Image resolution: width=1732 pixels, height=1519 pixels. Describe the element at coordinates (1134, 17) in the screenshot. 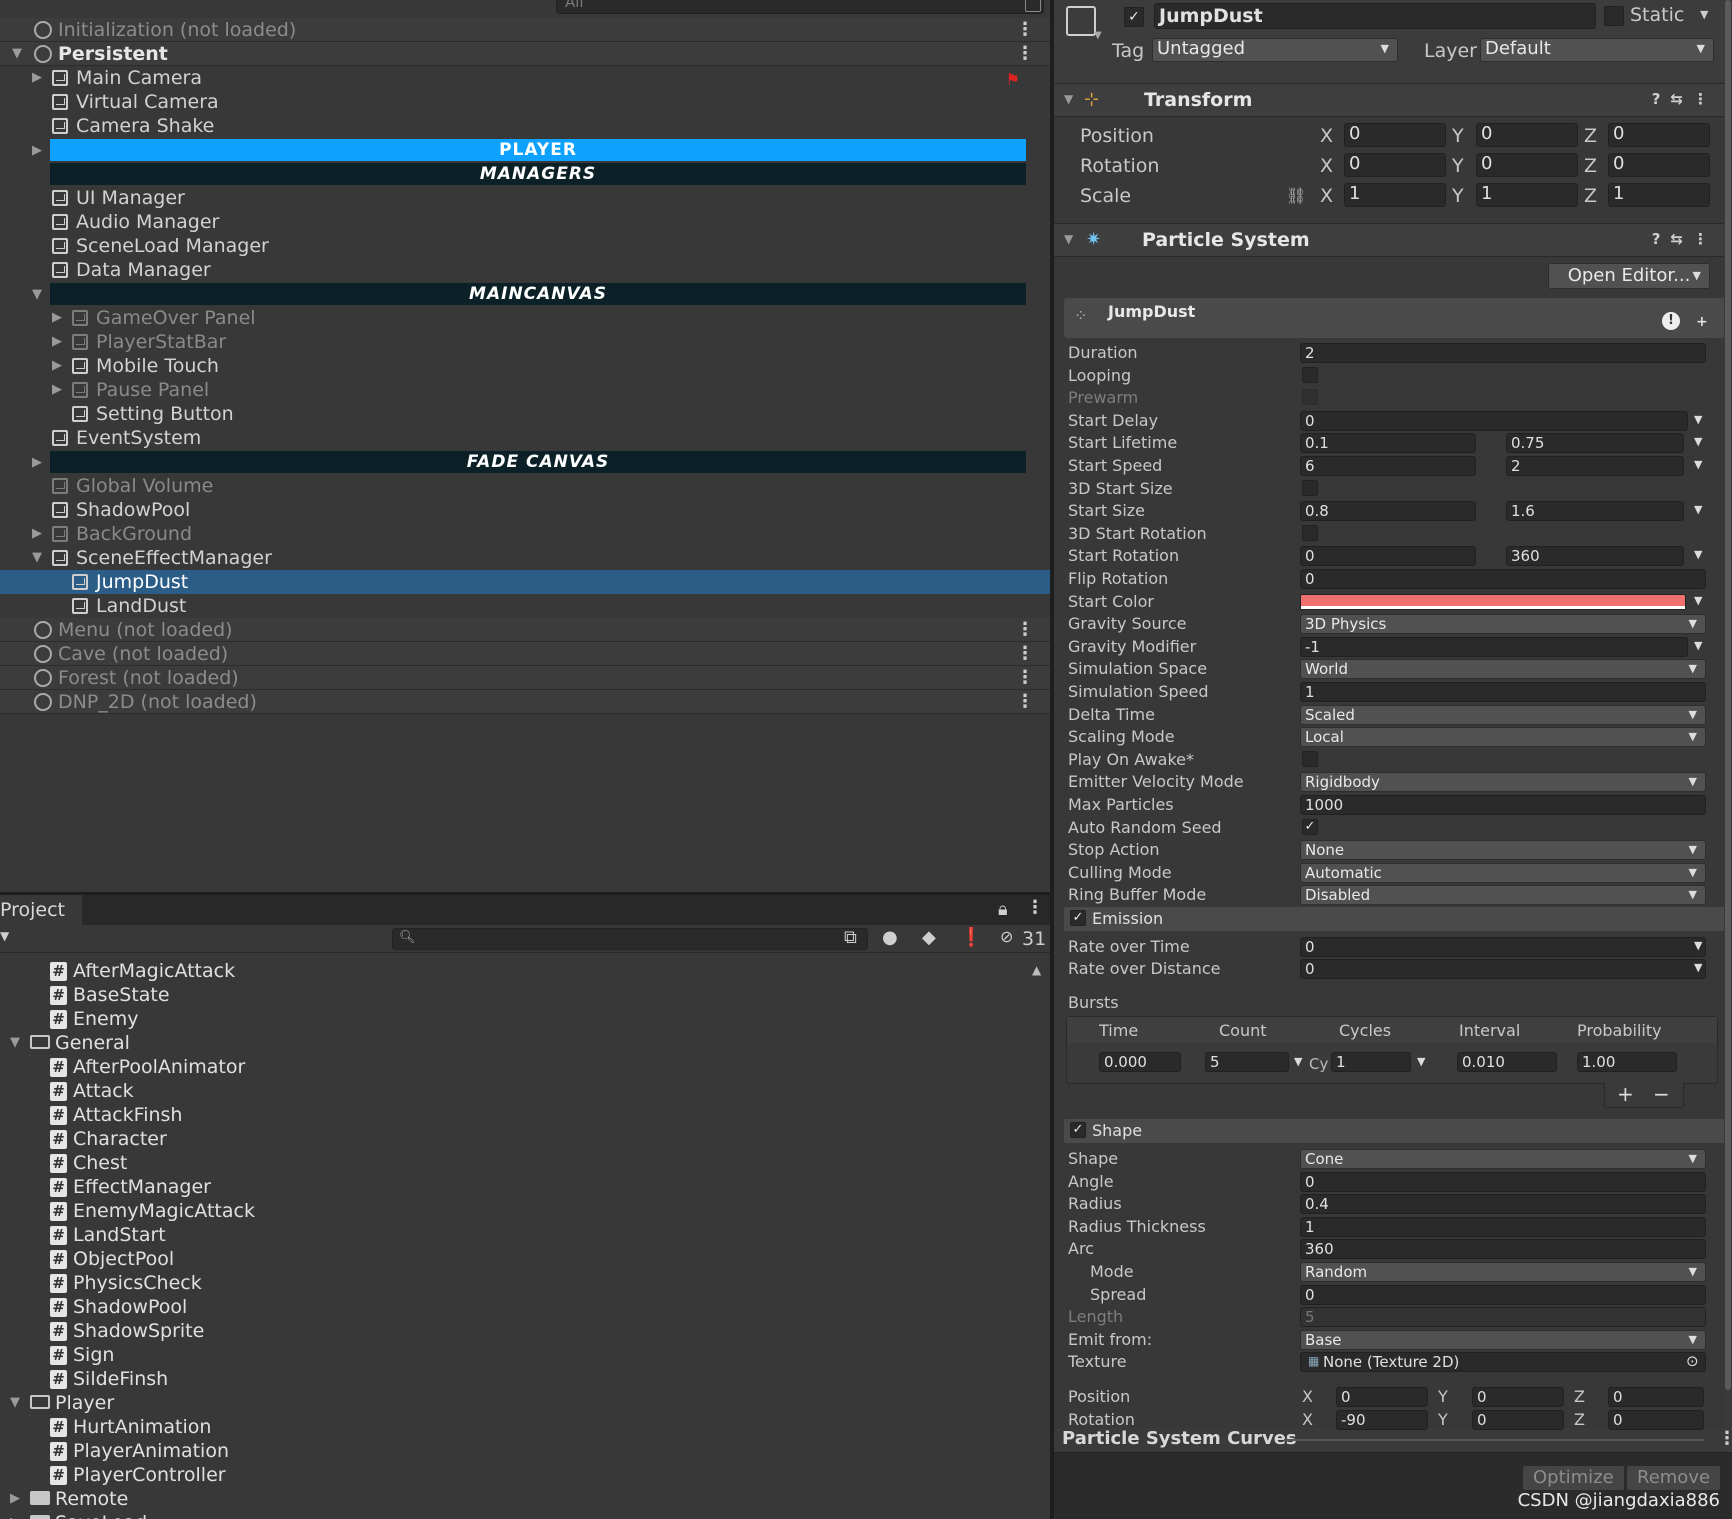

I see `active-checkbox: ✓` at that location.